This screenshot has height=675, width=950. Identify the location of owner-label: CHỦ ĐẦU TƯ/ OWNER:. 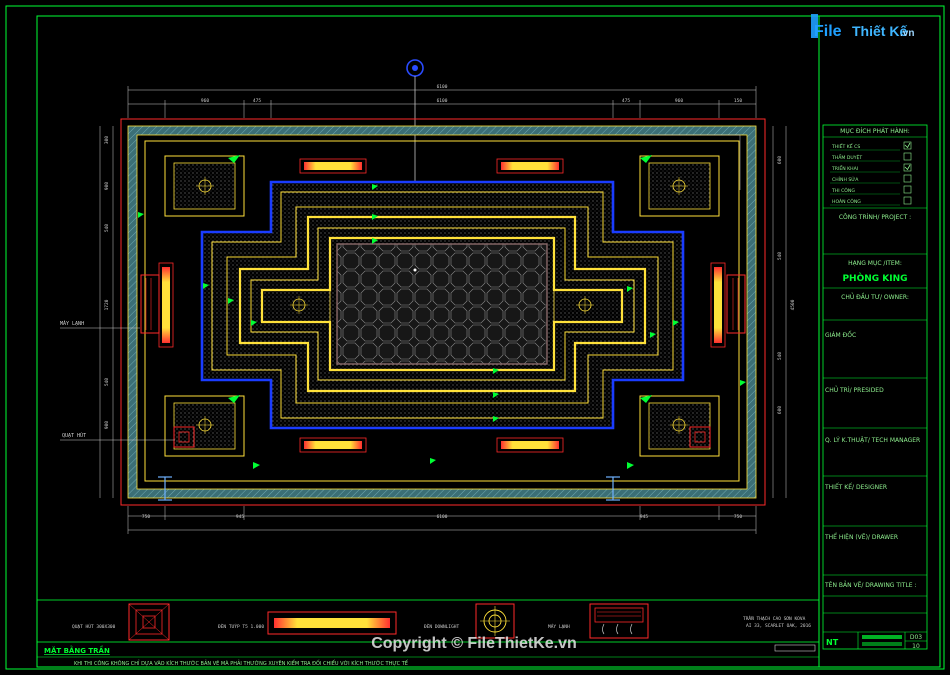
(875, 297).